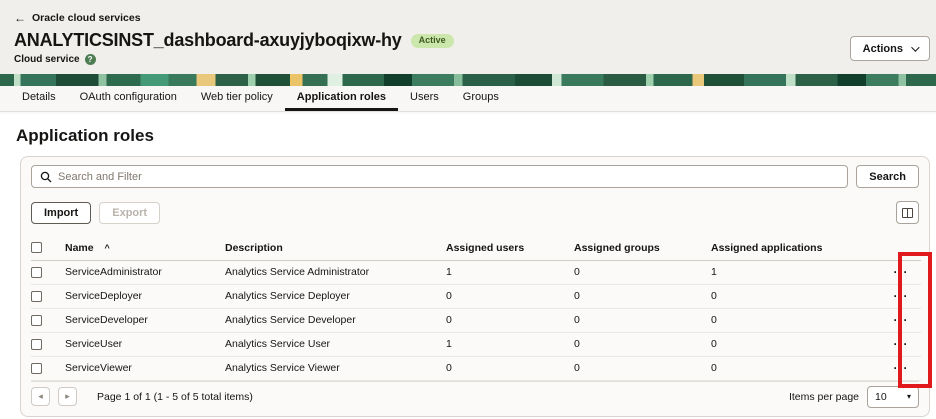  I want to click on search-input-wrapper, so click(440, 176).